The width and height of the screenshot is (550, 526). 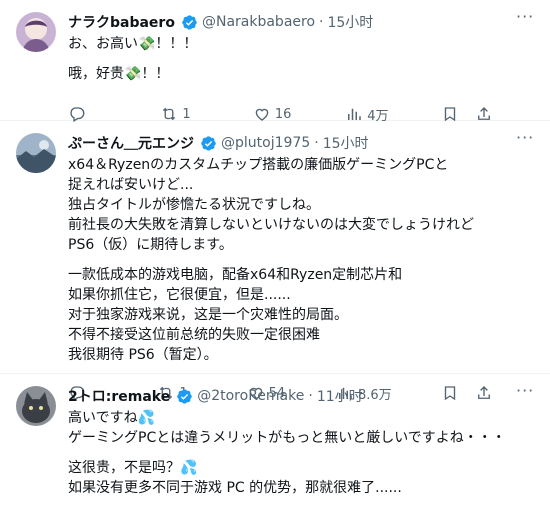 I want to click on tweet-text-original: お、お高い💸！！！, so click(x=133, y=44).